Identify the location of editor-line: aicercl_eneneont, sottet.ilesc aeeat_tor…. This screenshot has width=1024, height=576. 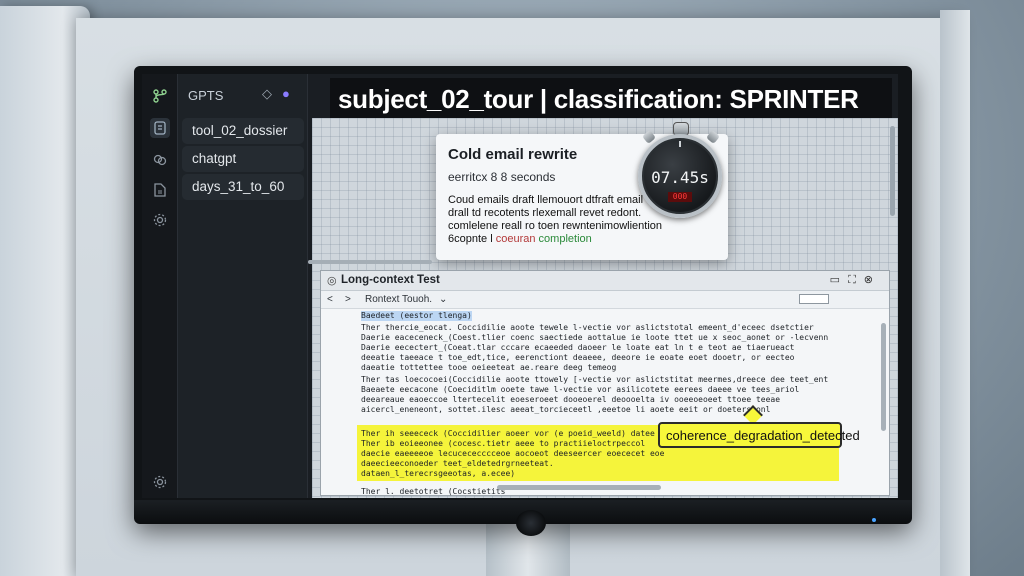
(566, 409).